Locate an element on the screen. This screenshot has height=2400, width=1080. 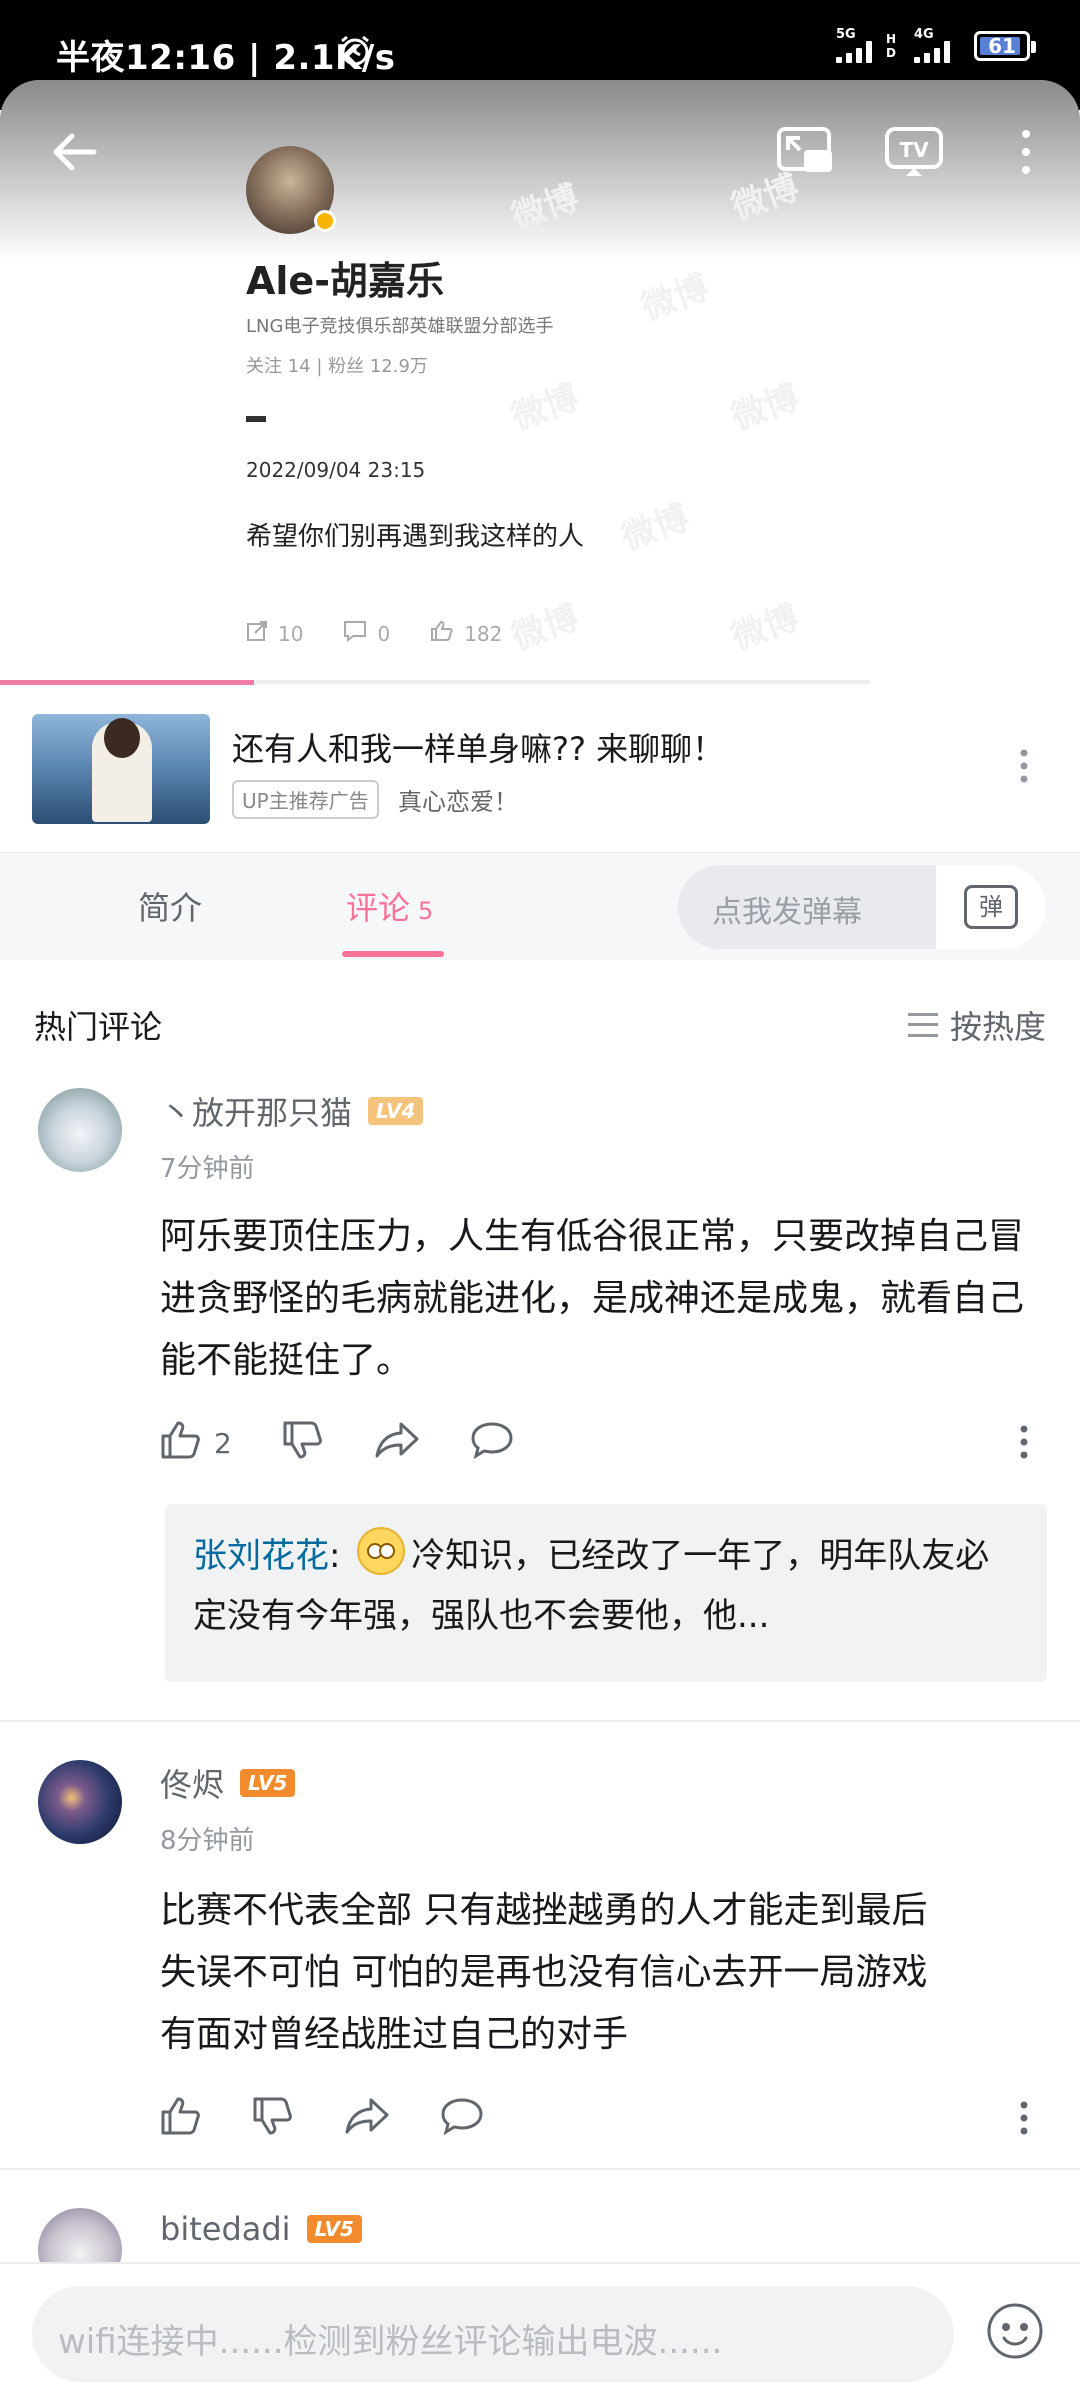
weibo-actions: 10 0 182 is located at coordinates (374, 633).